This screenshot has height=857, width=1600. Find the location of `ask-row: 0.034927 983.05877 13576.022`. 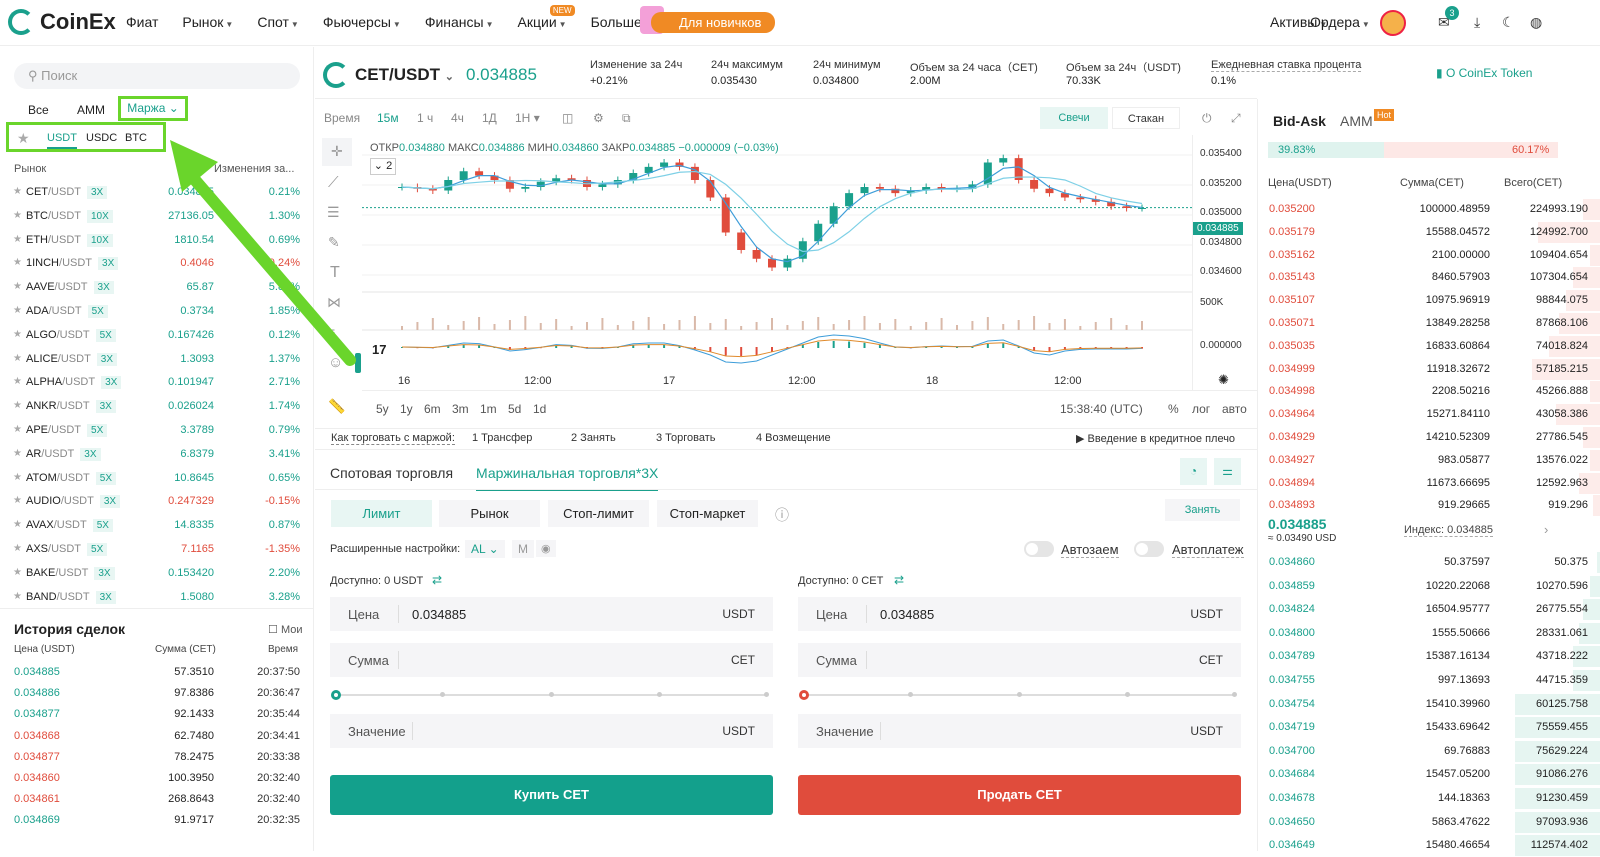

ask-row: 0.034927 983.05877 13576.022 is located at coordinates (1429, 460).